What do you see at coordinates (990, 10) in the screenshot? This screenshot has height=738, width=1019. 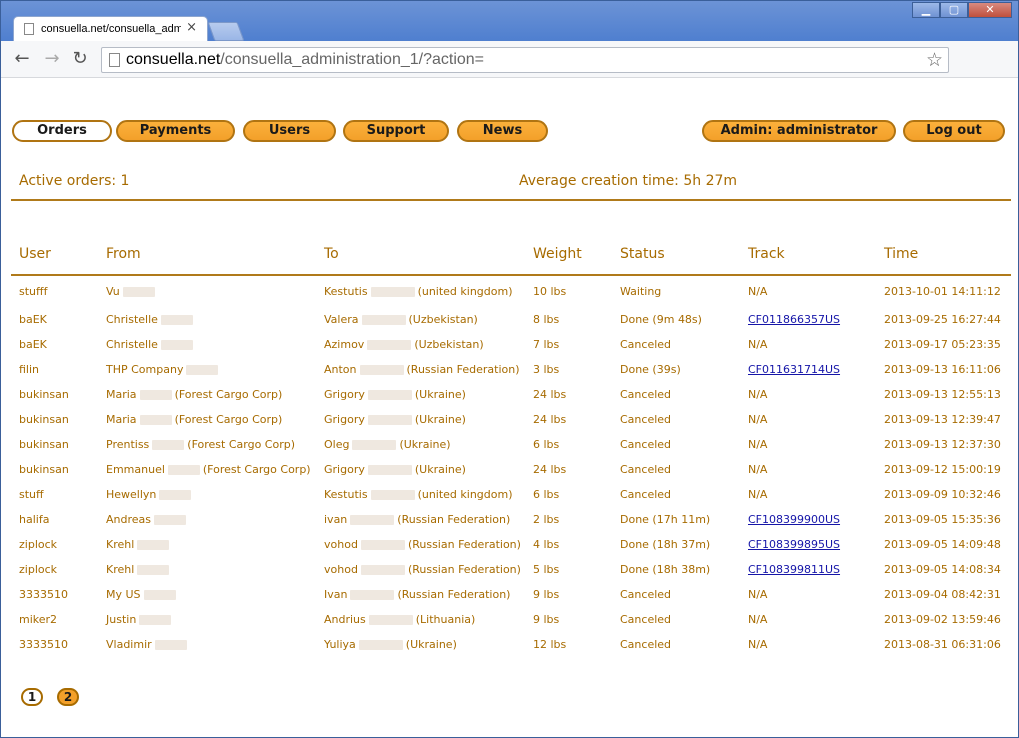 I see `close-window-button: ✕` at bounding box center [990, 10].